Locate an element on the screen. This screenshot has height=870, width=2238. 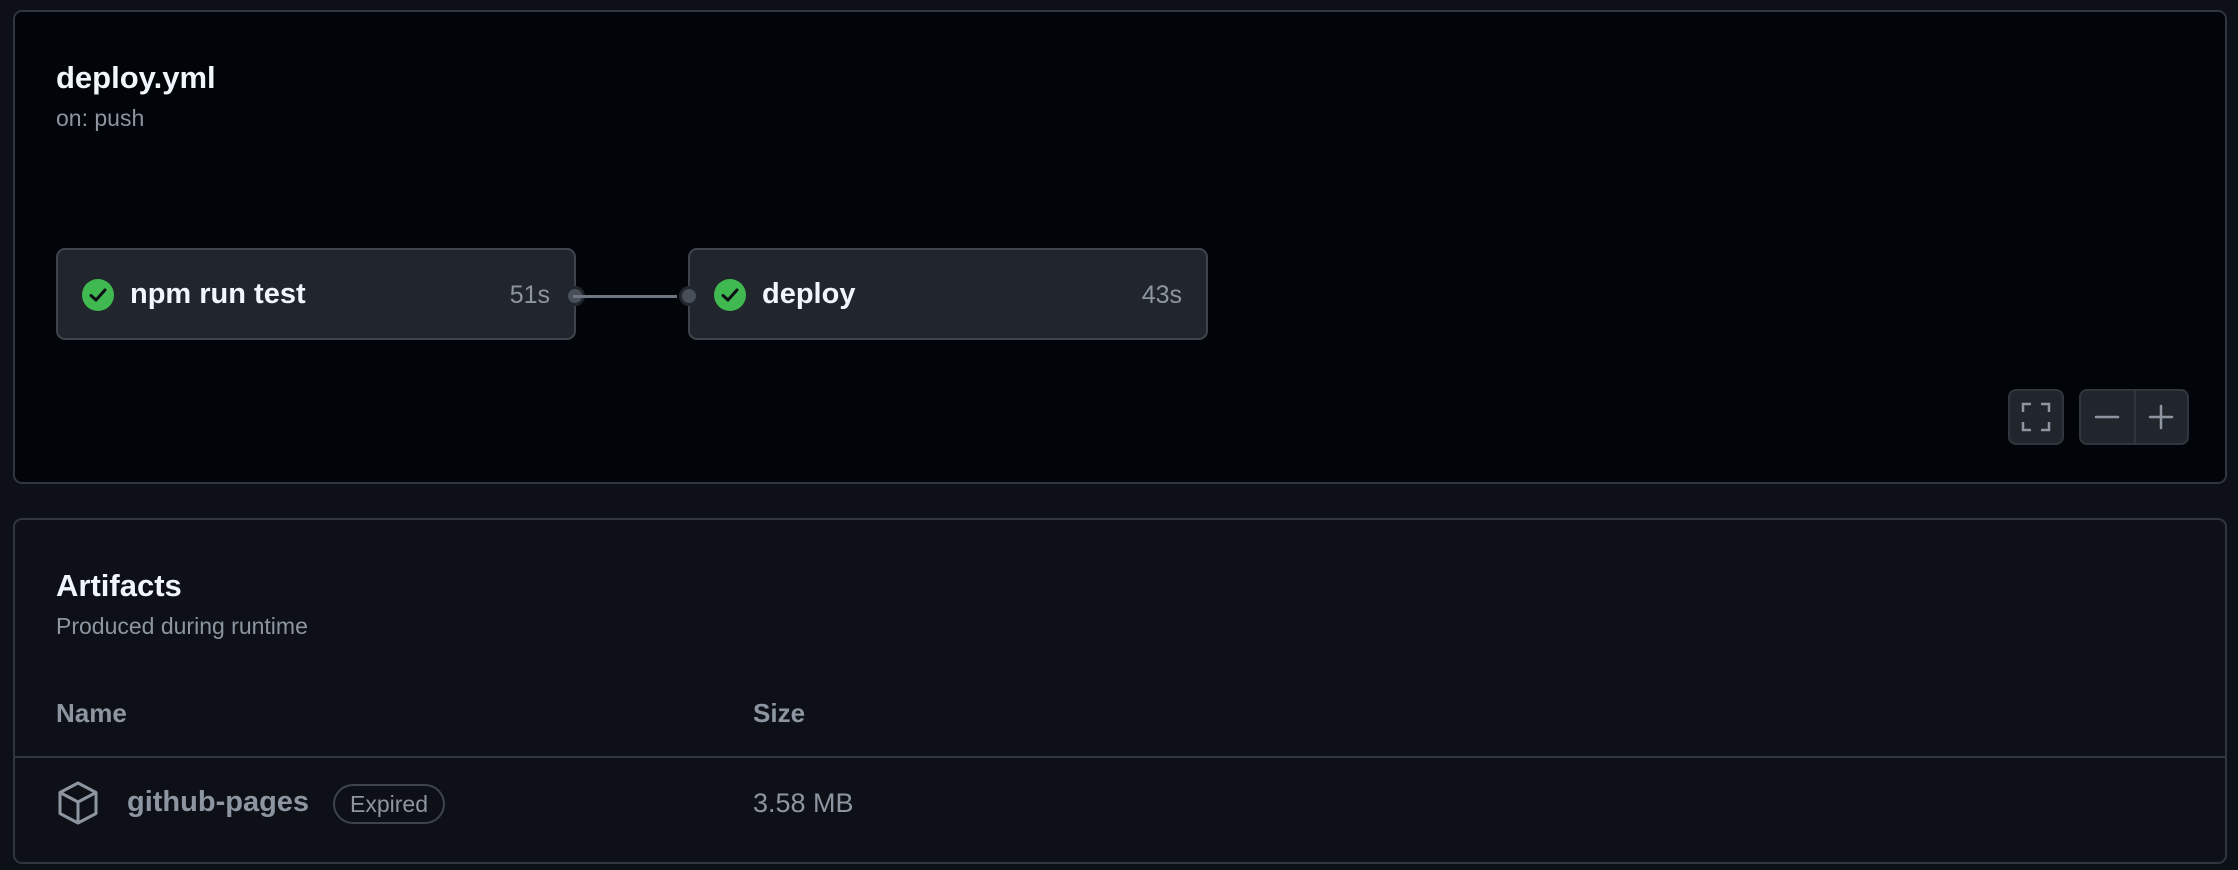
column-header-size: Size is located at coordinates (779, 713).